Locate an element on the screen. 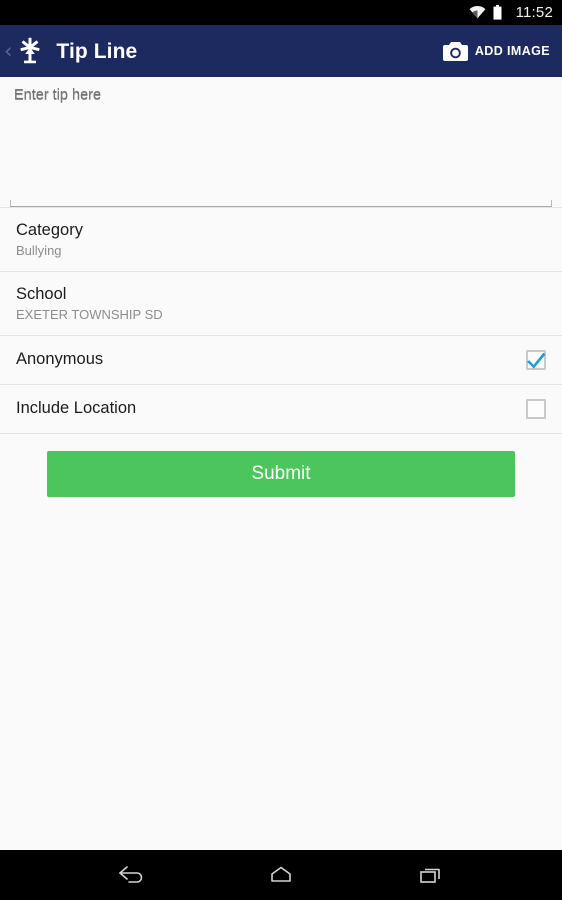  app-title: Tip Line is located at coordinates (97, 51).